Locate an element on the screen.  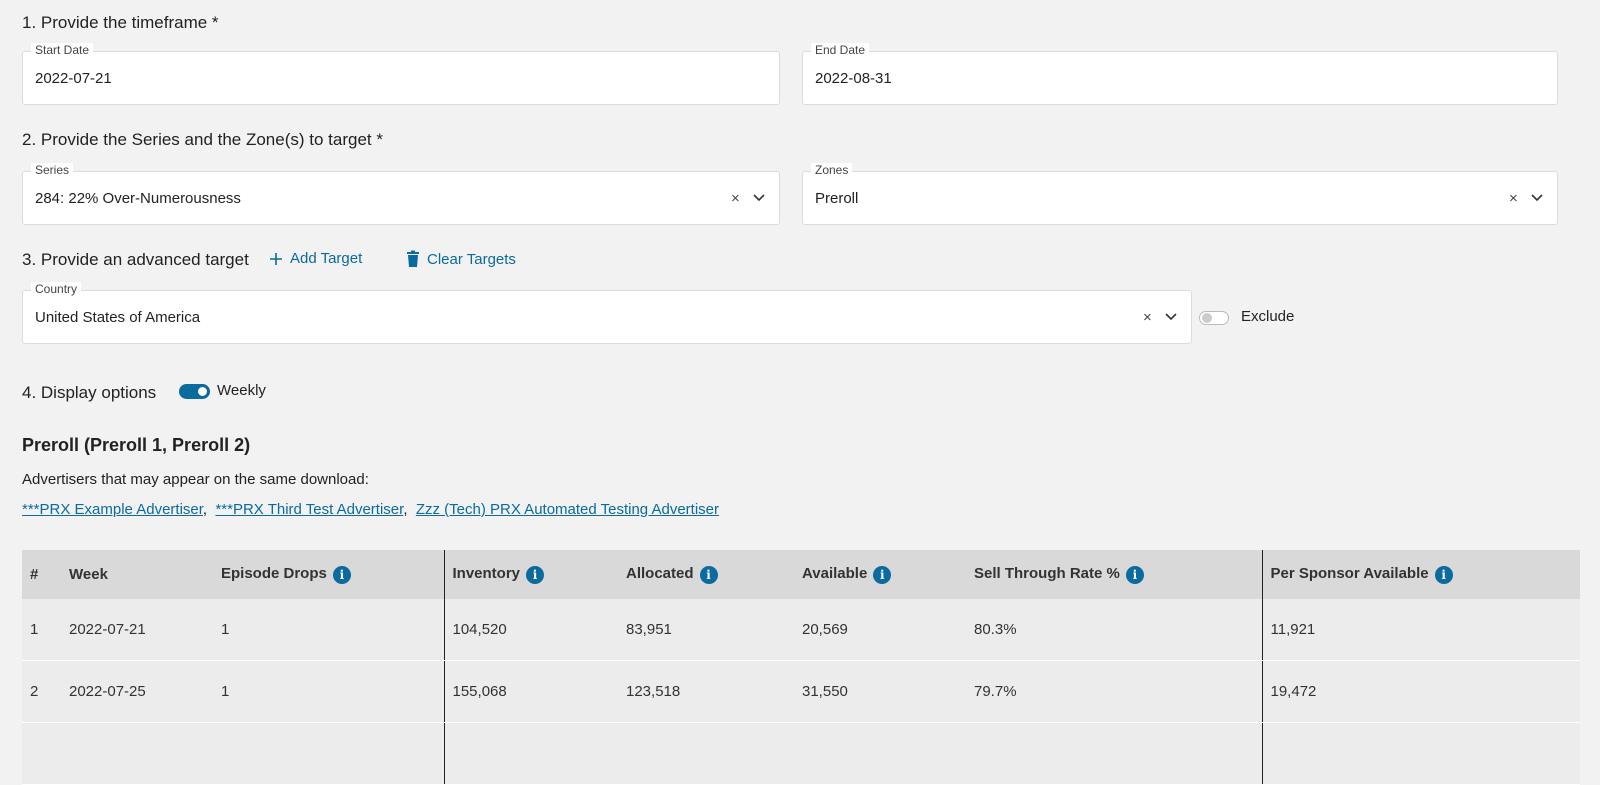
col-header-num: # is located at coordinates (41, 574).